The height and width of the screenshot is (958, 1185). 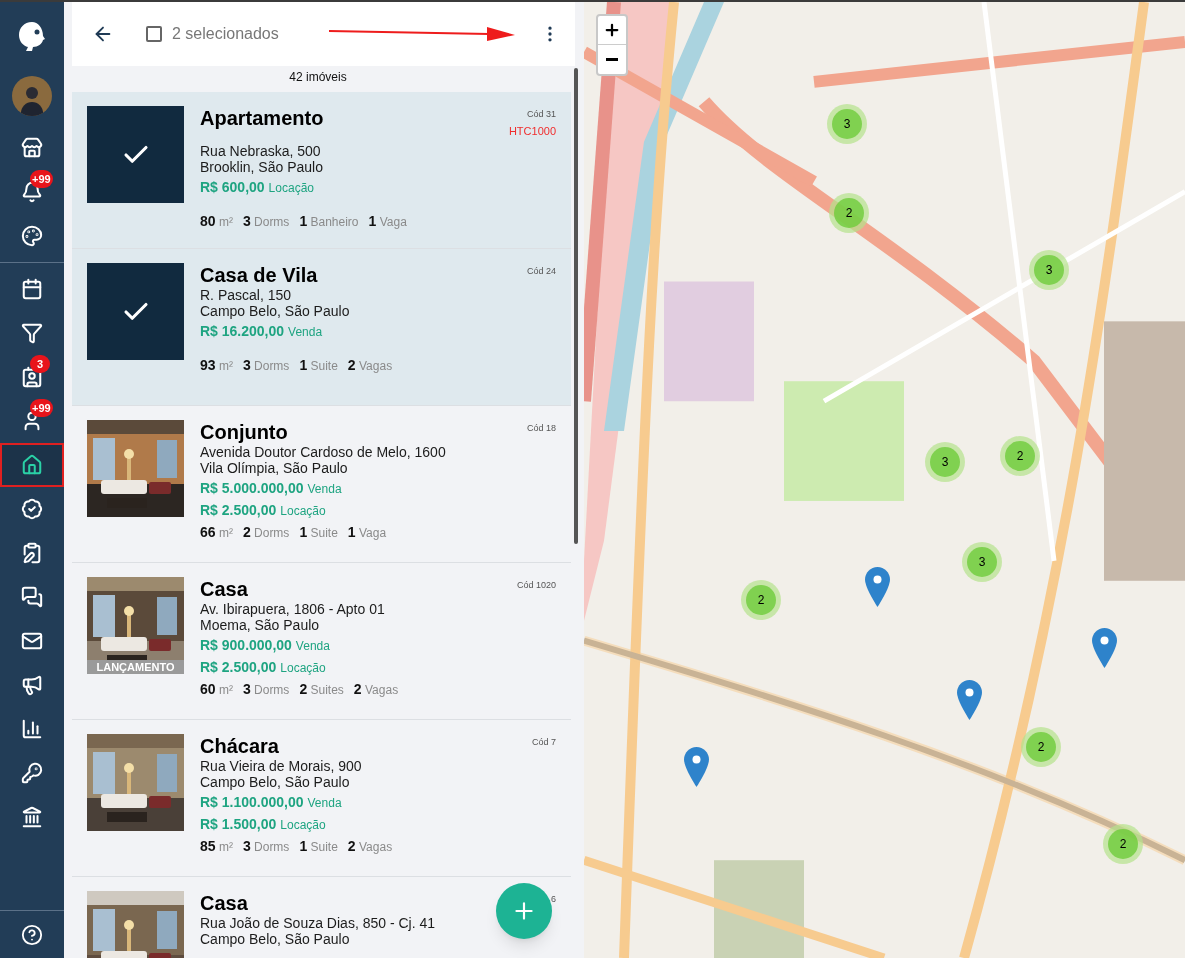 I want to click on listing-code: Cód 1020, so click(x=536, y=585).